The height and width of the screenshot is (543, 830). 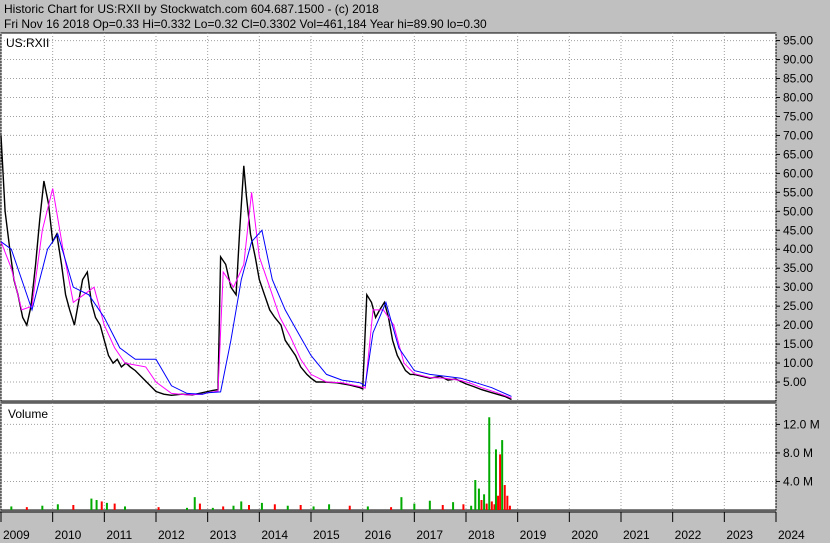 I want to click on x-tick-label: 2013, so click(x=223, y=535).